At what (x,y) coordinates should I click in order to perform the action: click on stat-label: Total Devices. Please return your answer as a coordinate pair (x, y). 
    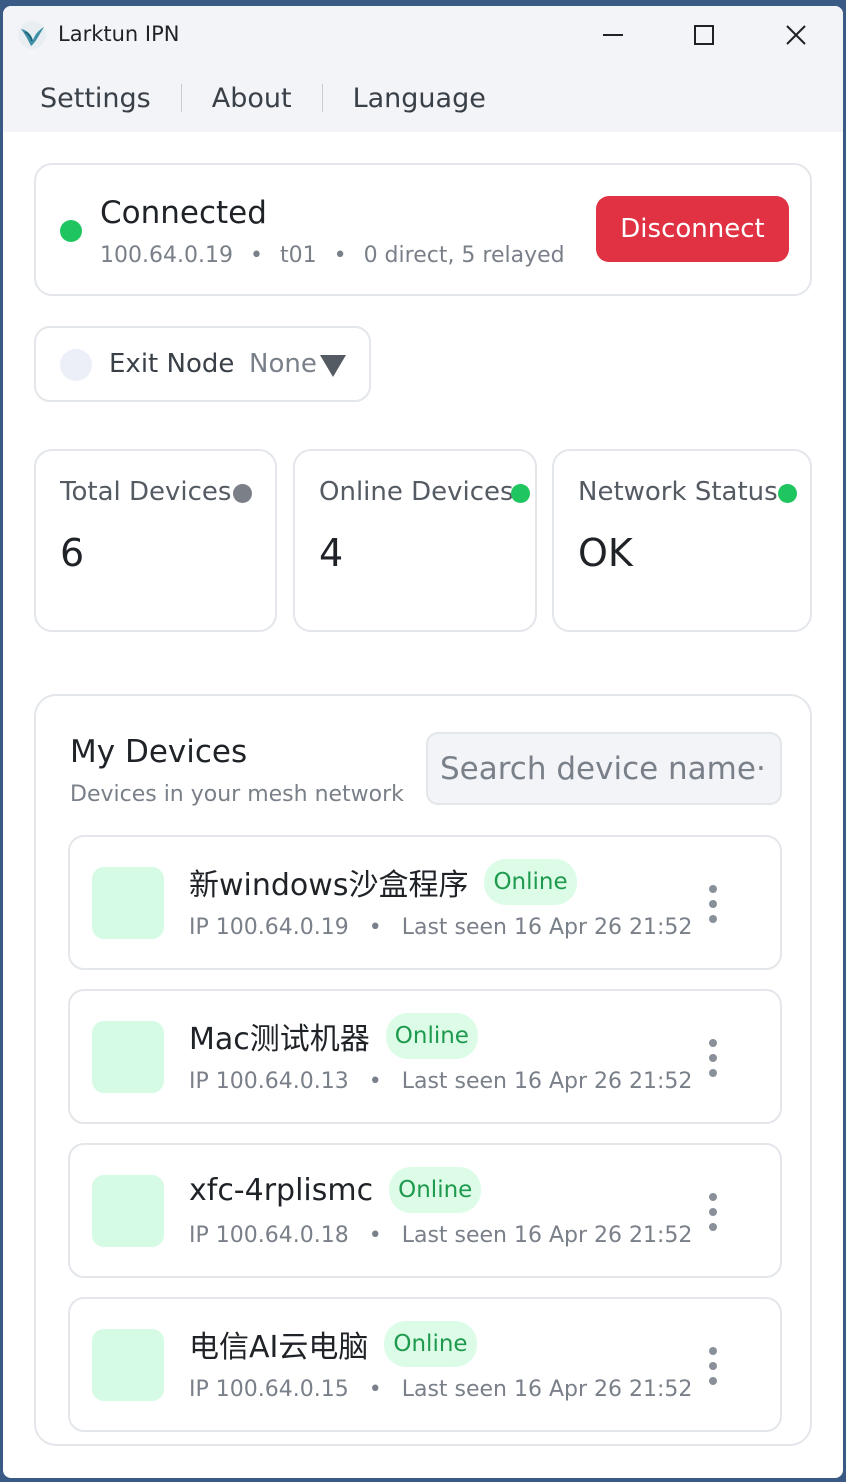
    Looking at the image, I should click on (146, 492).